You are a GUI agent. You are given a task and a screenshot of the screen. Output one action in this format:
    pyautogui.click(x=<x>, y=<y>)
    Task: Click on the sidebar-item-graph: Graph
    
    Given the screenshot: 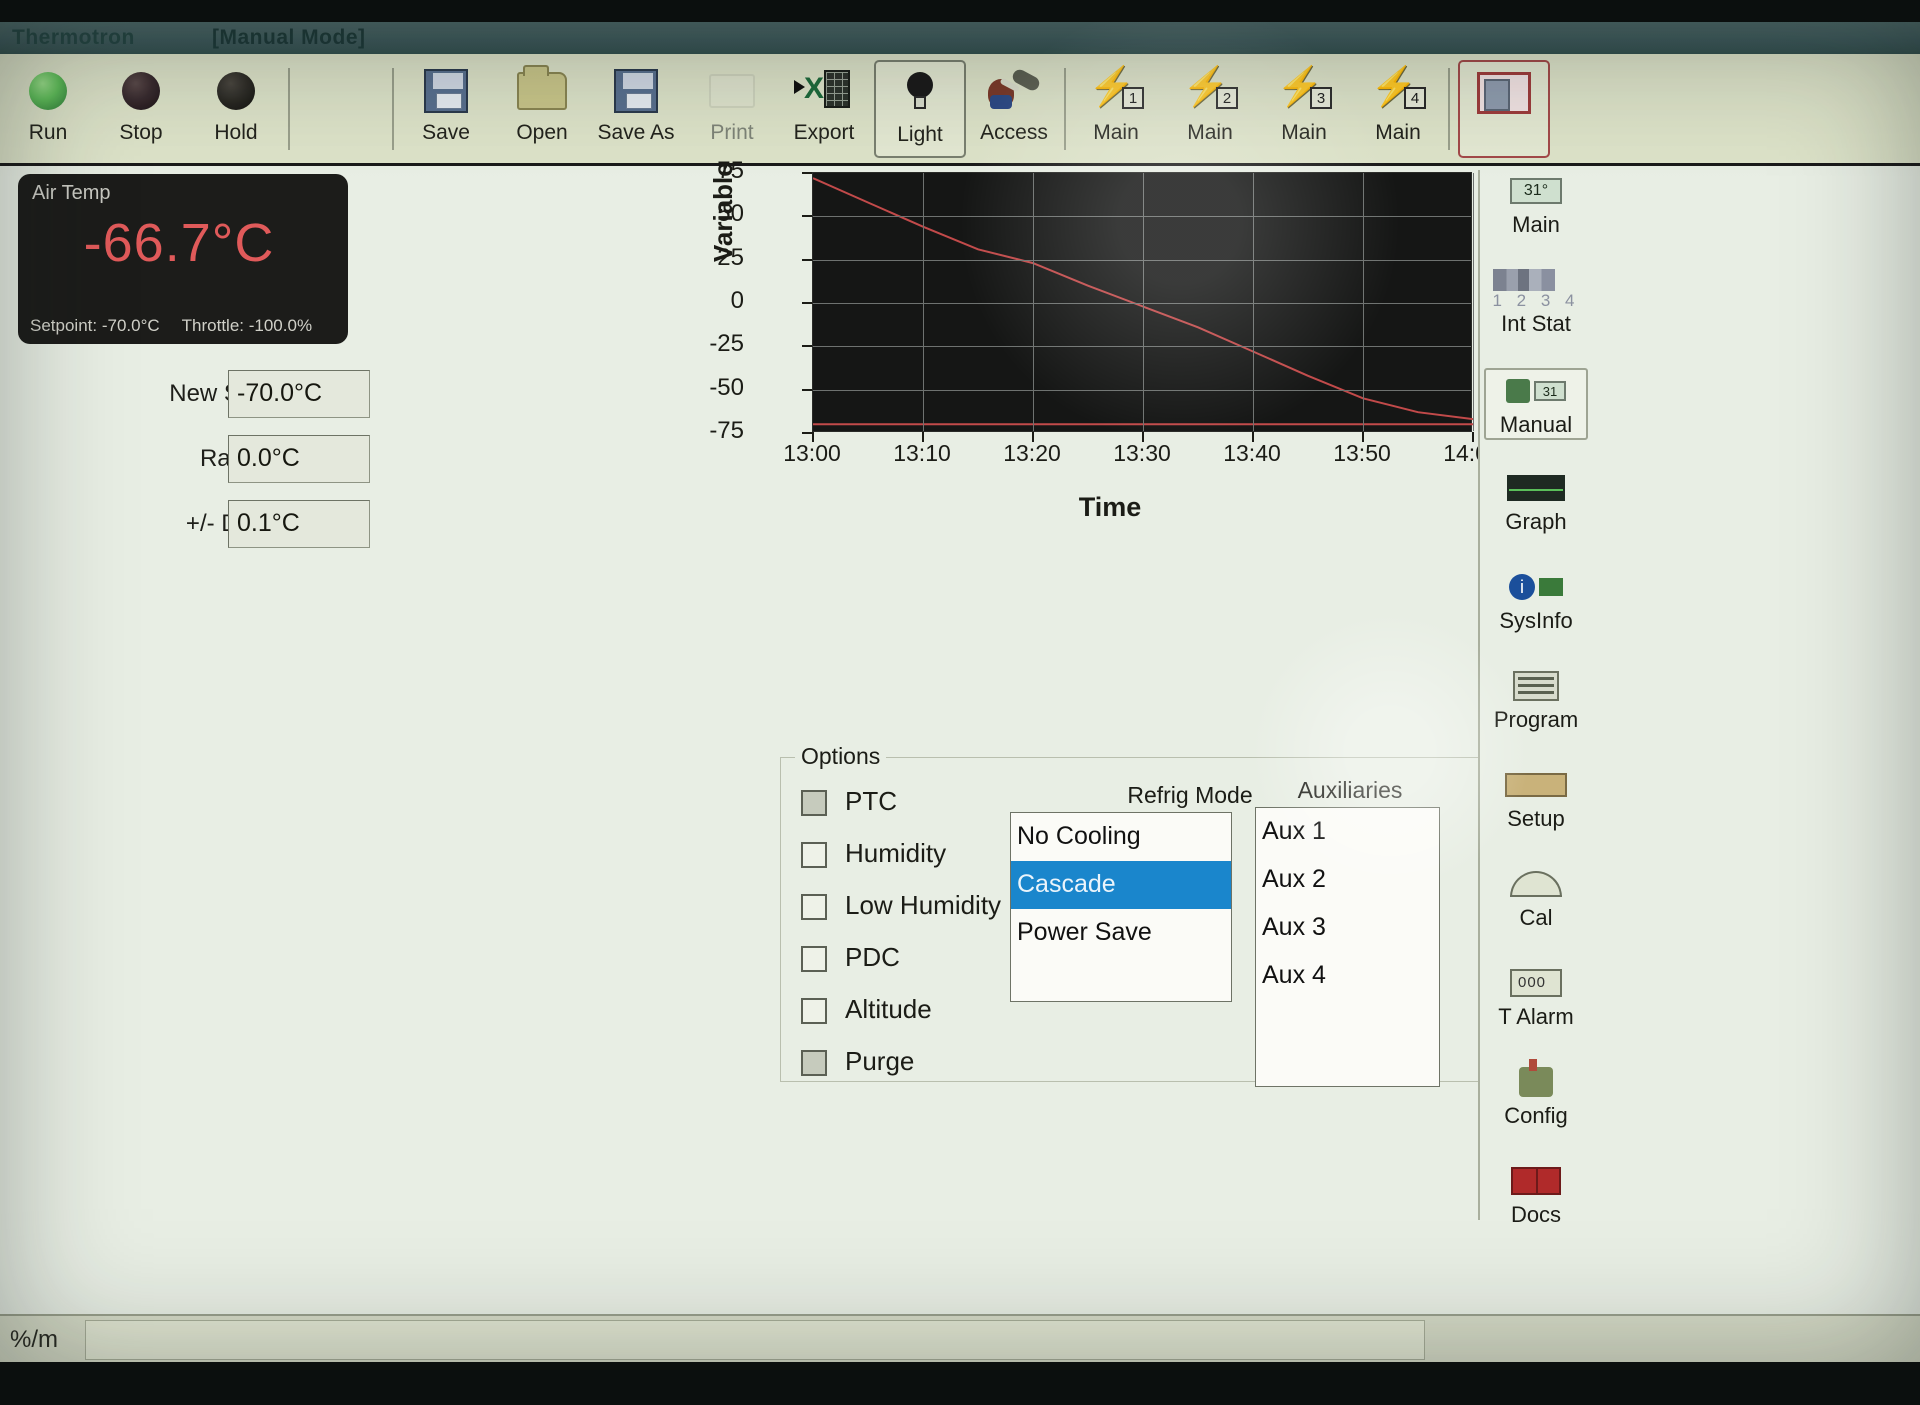 What is the action you would take?
    pyautogui.click(x=1536, y=501)
    